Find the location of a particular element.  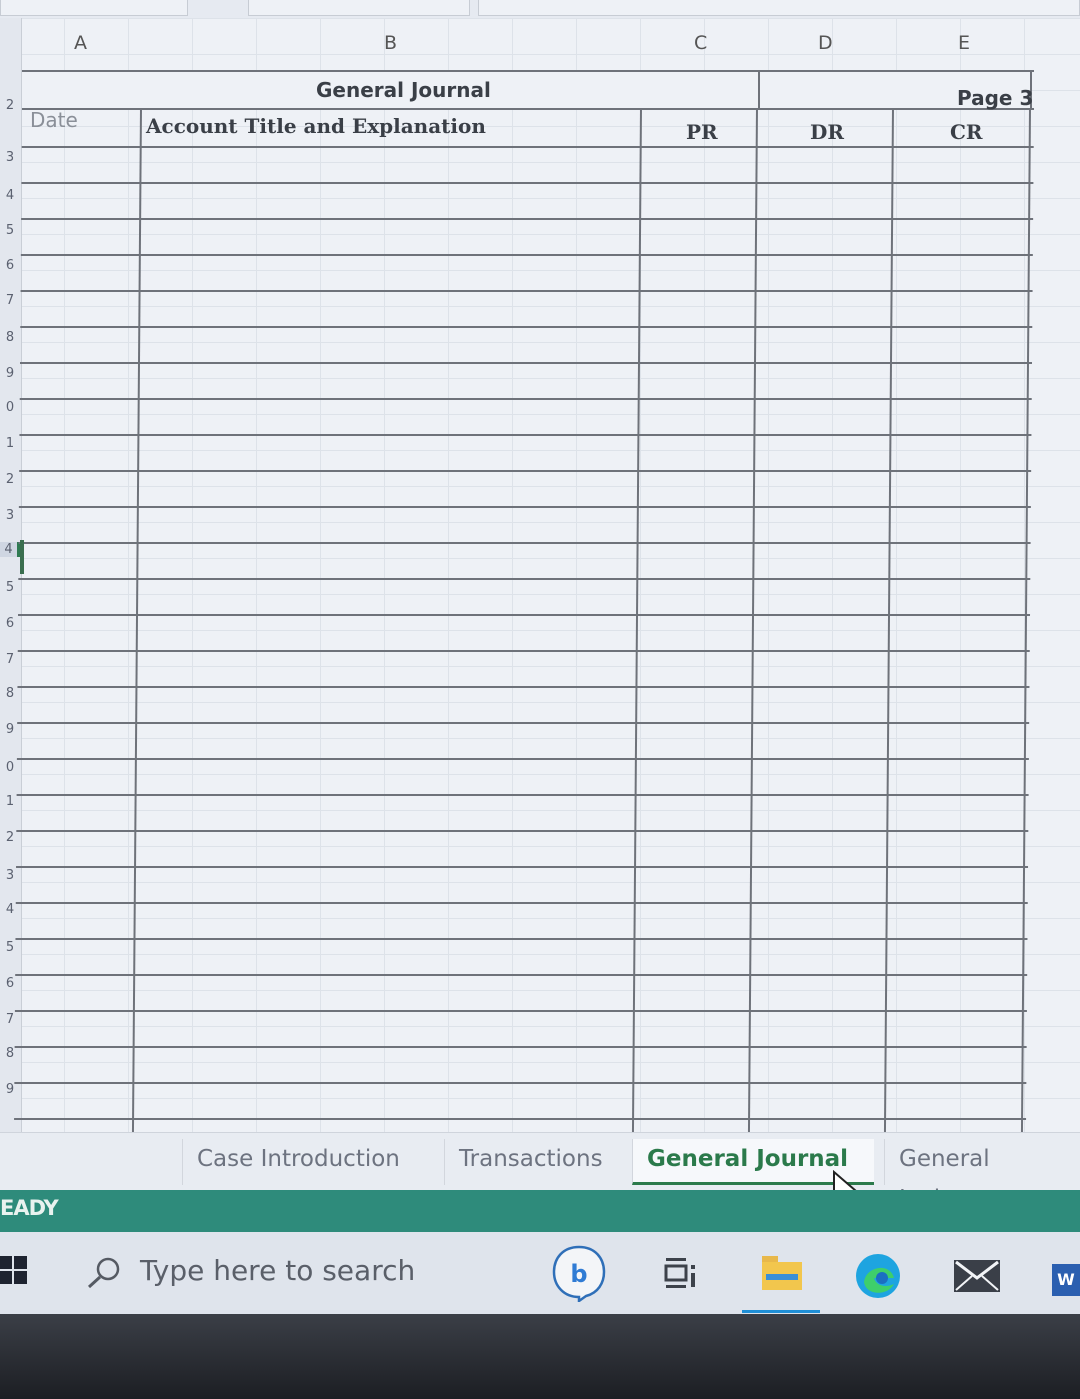

account-header: Account Title and Explanation is located at coordinates (316, 126).